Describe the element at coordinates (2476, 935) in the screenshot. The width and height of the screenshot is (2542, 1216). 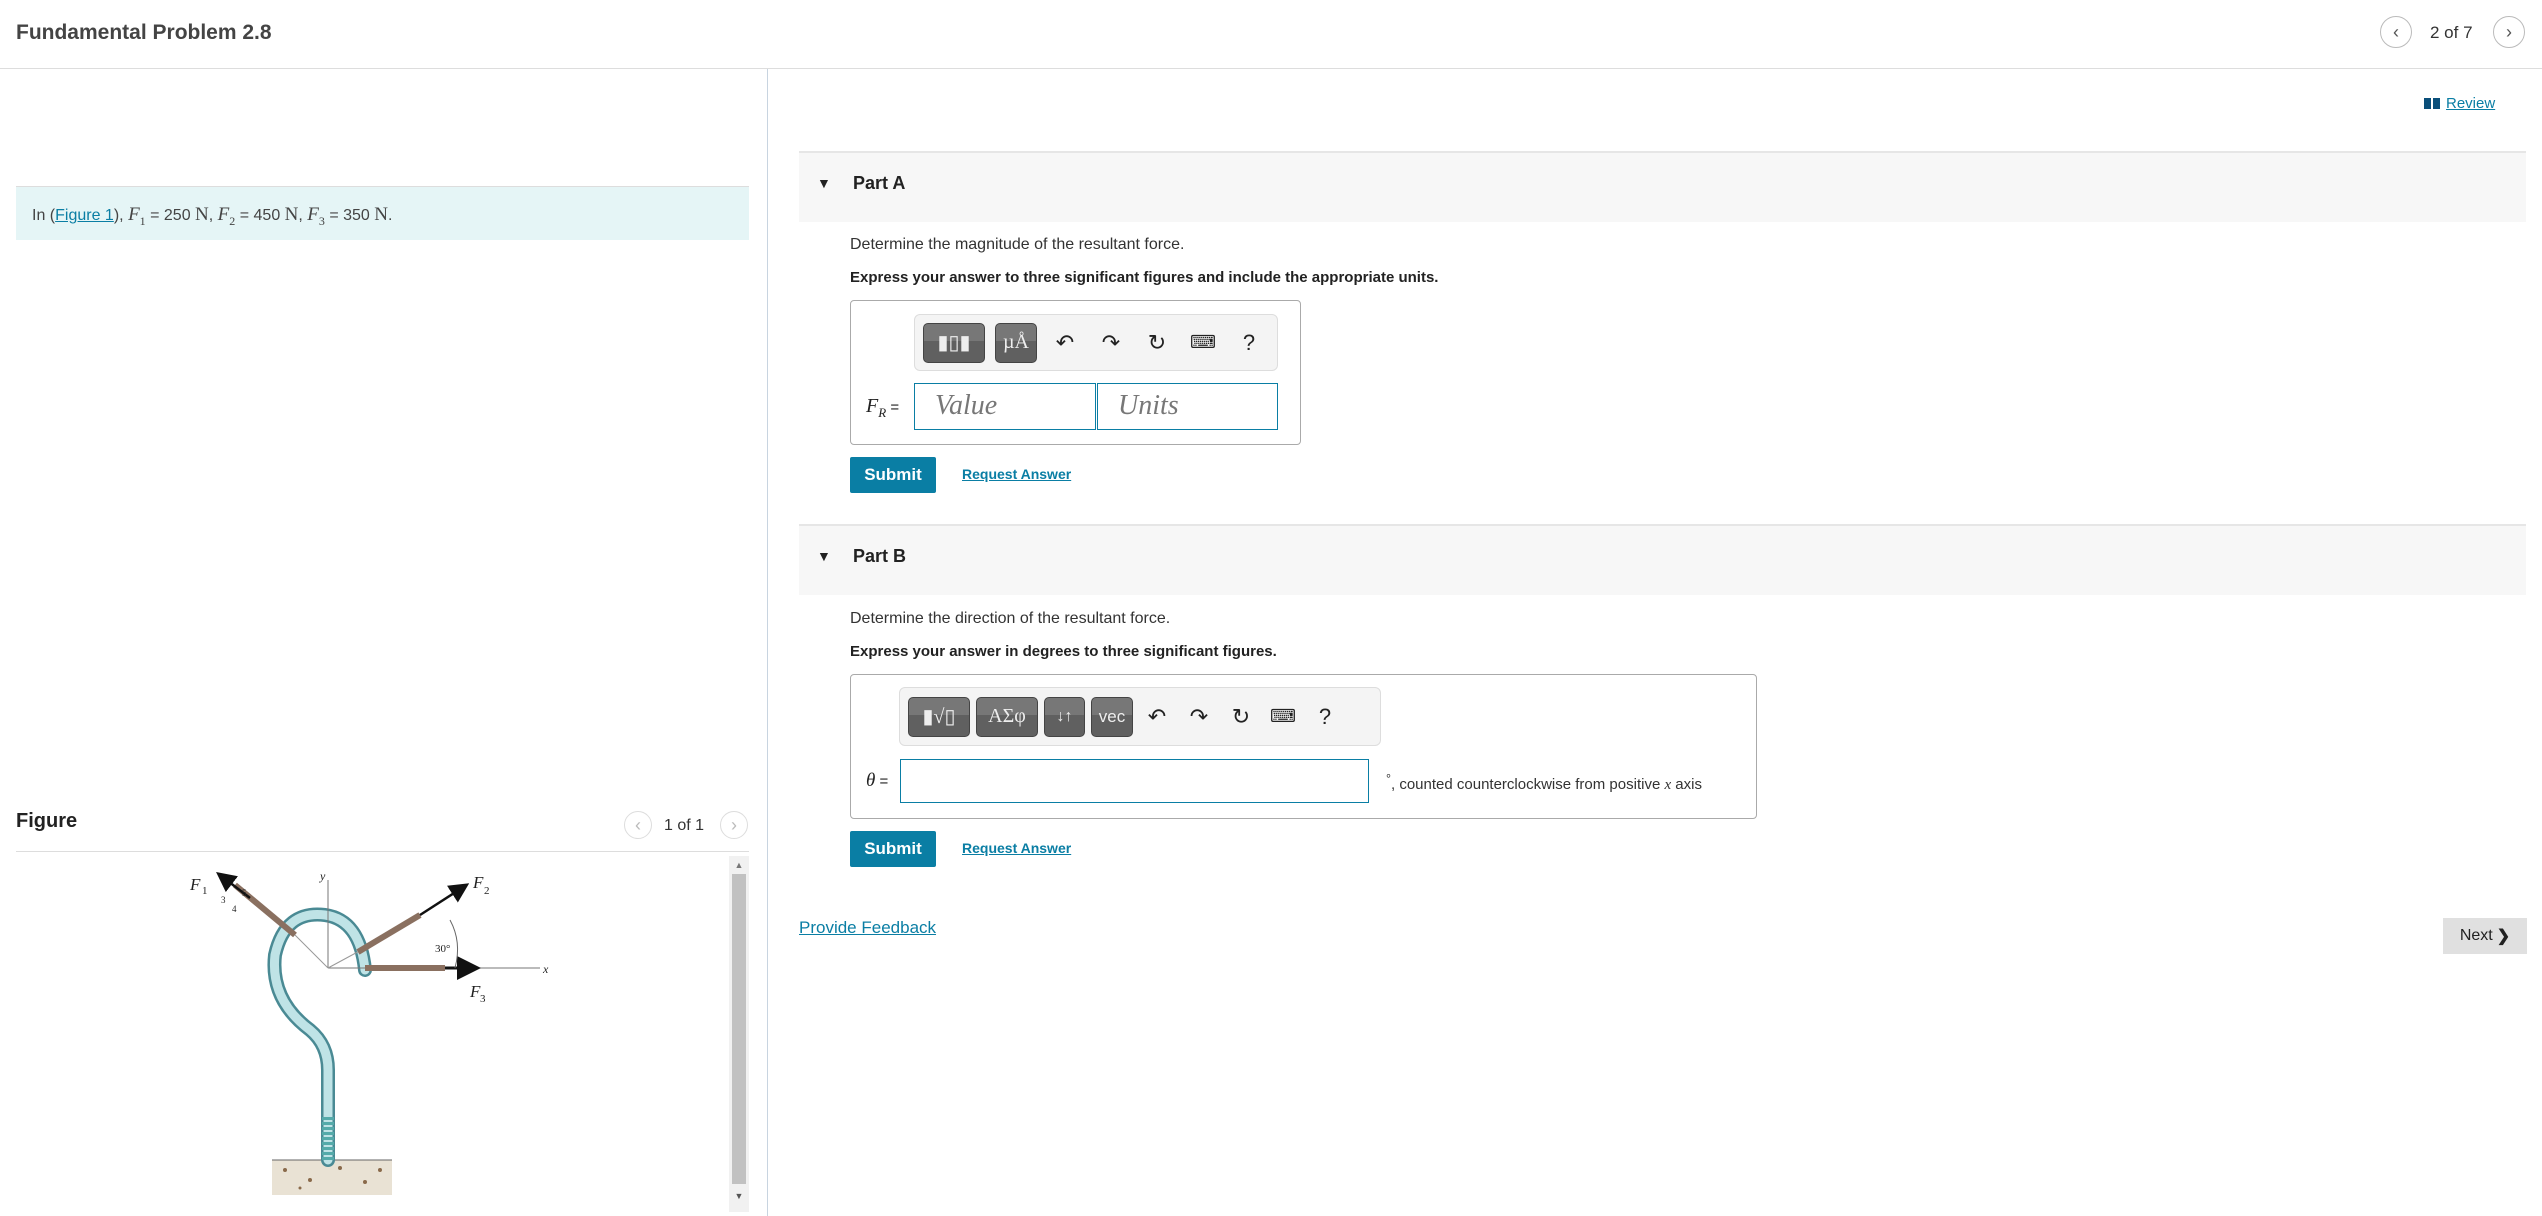
I see `next-label: Next` at that location.